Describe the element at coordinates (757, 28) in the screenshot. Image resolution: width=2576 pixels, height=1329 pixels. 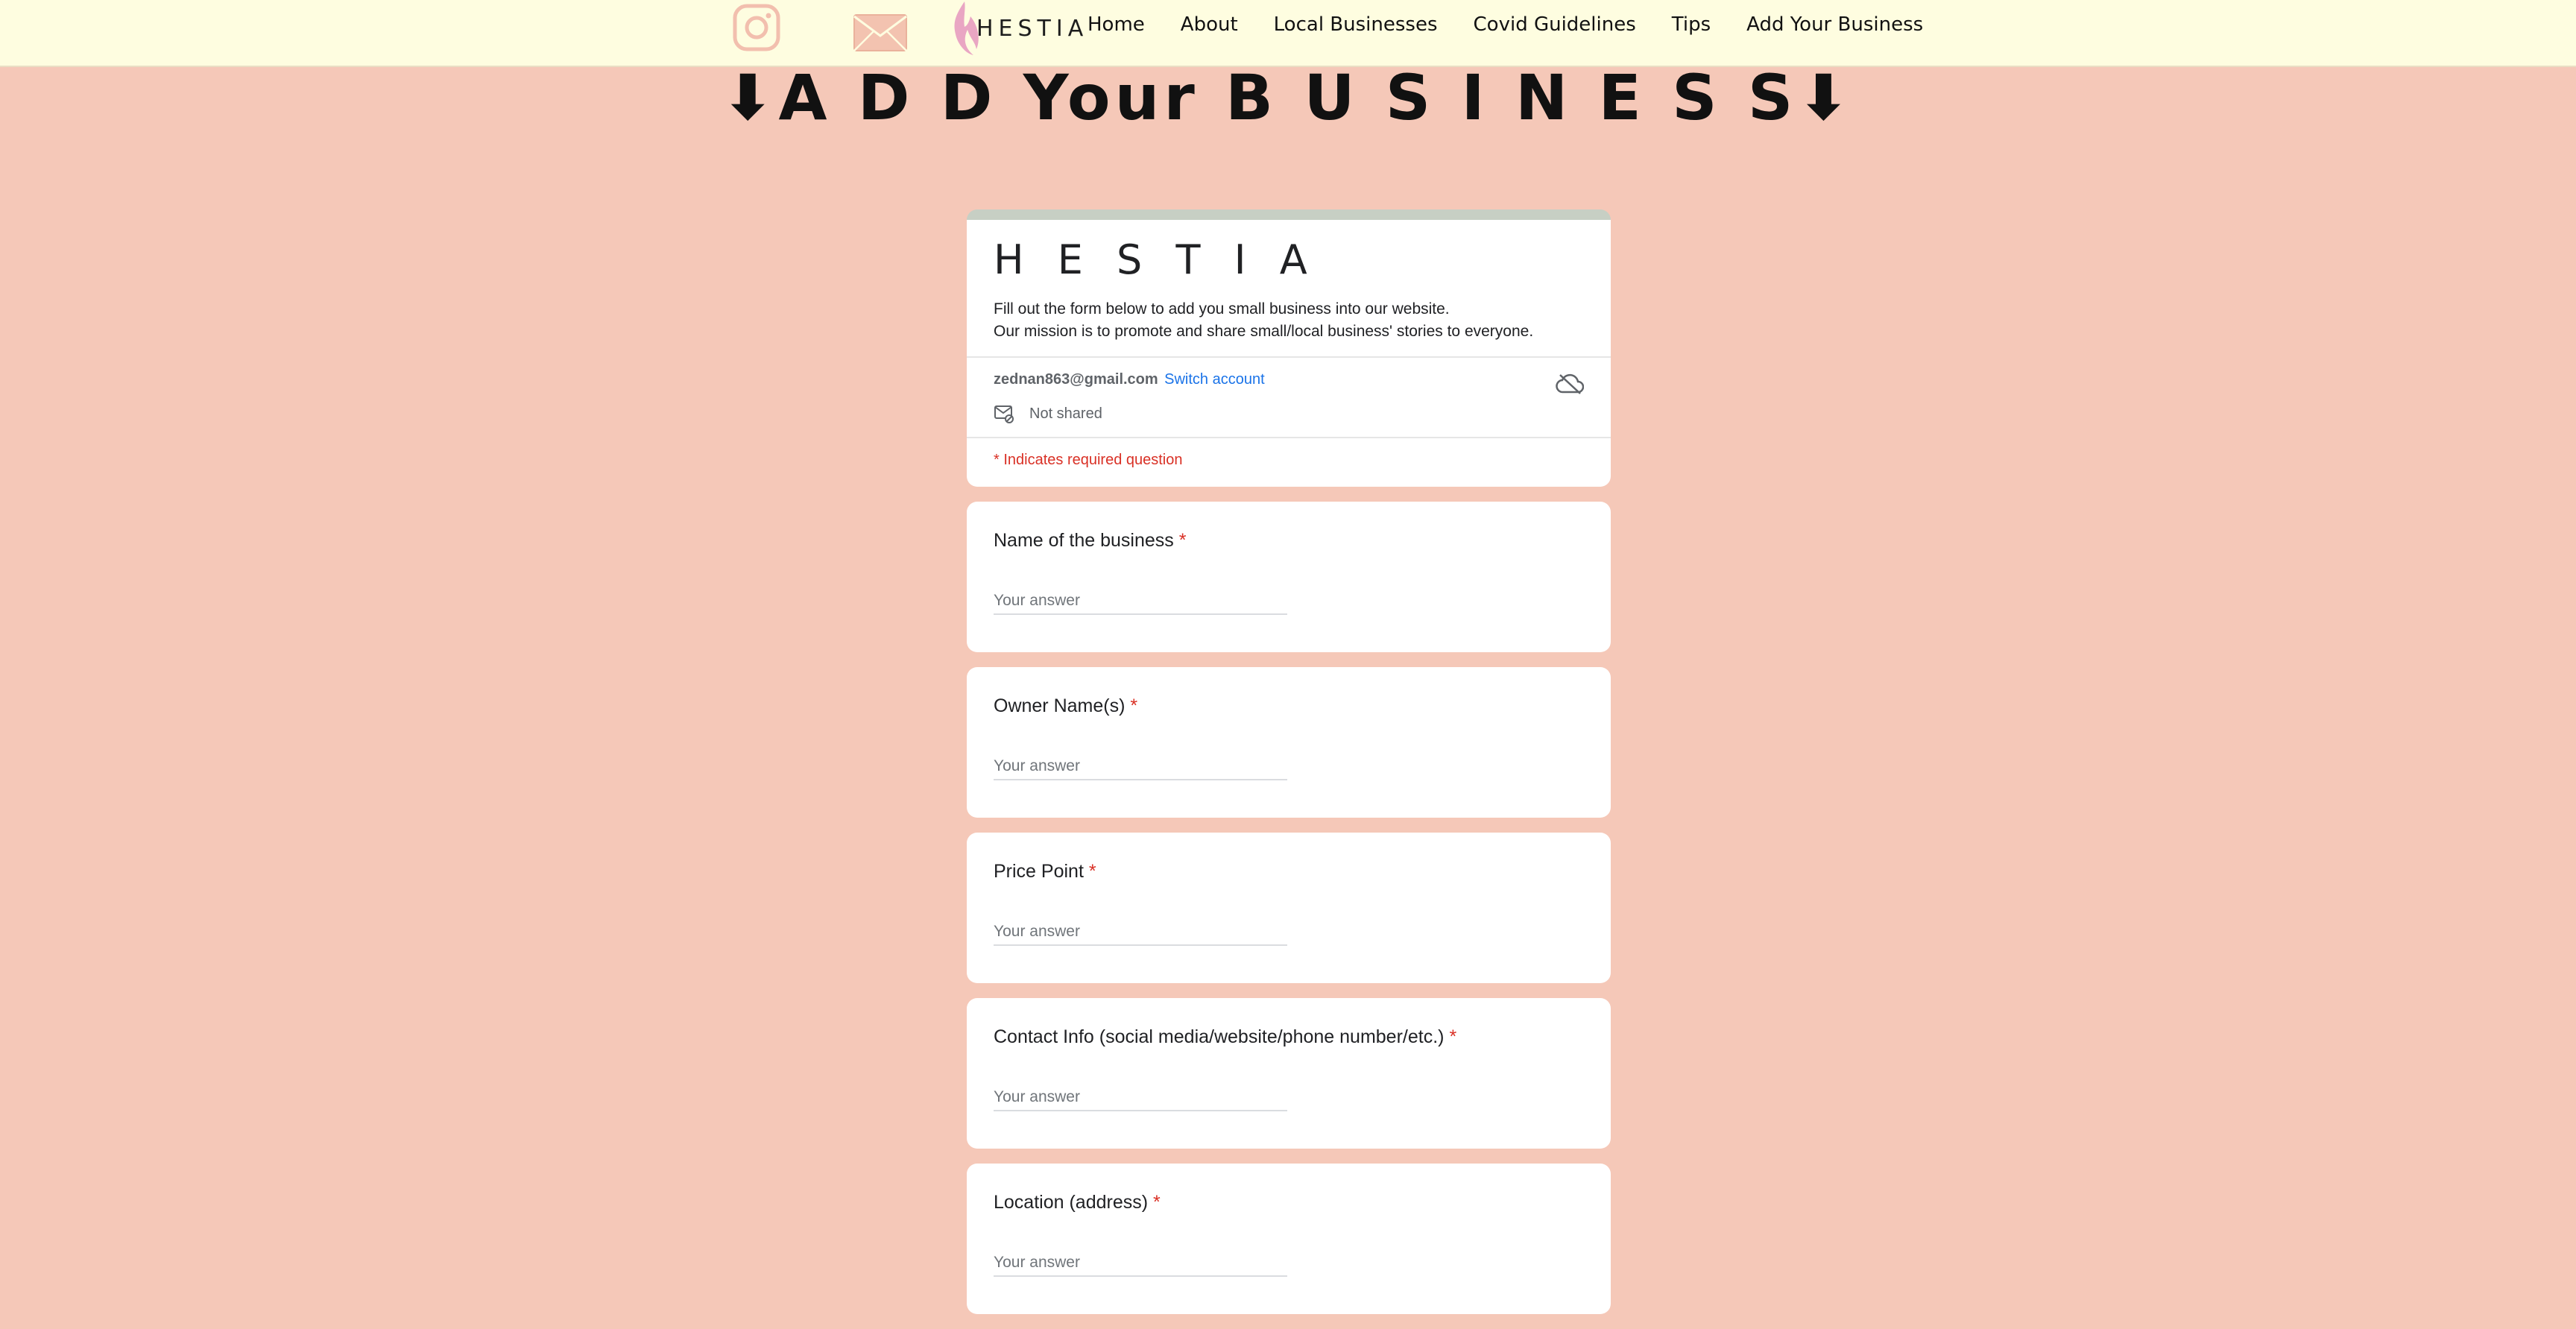
I see `instagram-icon` at that location.